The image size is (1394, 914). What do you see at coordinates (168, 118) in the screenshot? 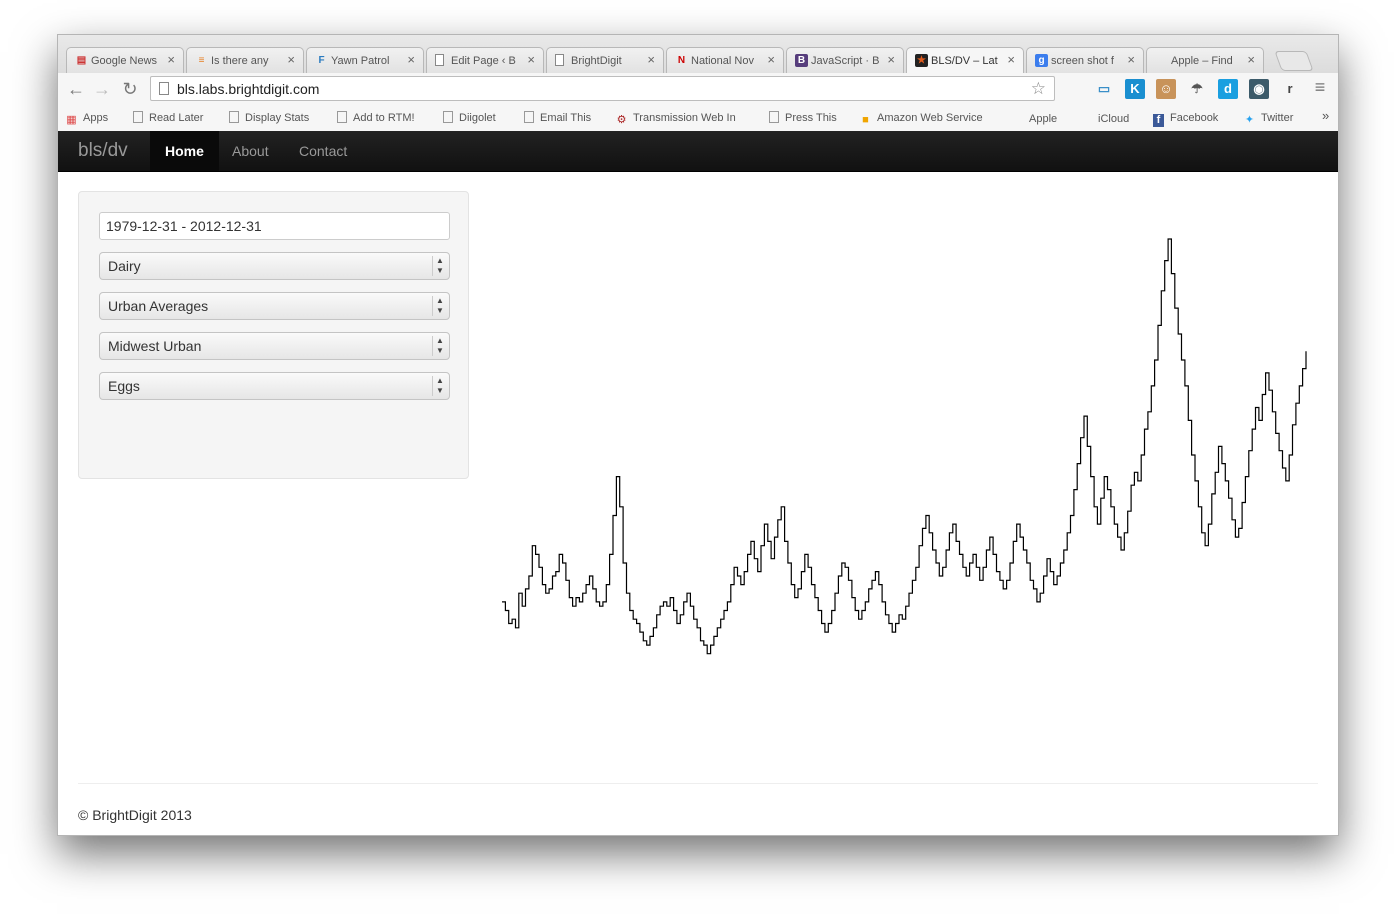
I see `bookmark-item: Read Later` at bounding box center [168, 118].